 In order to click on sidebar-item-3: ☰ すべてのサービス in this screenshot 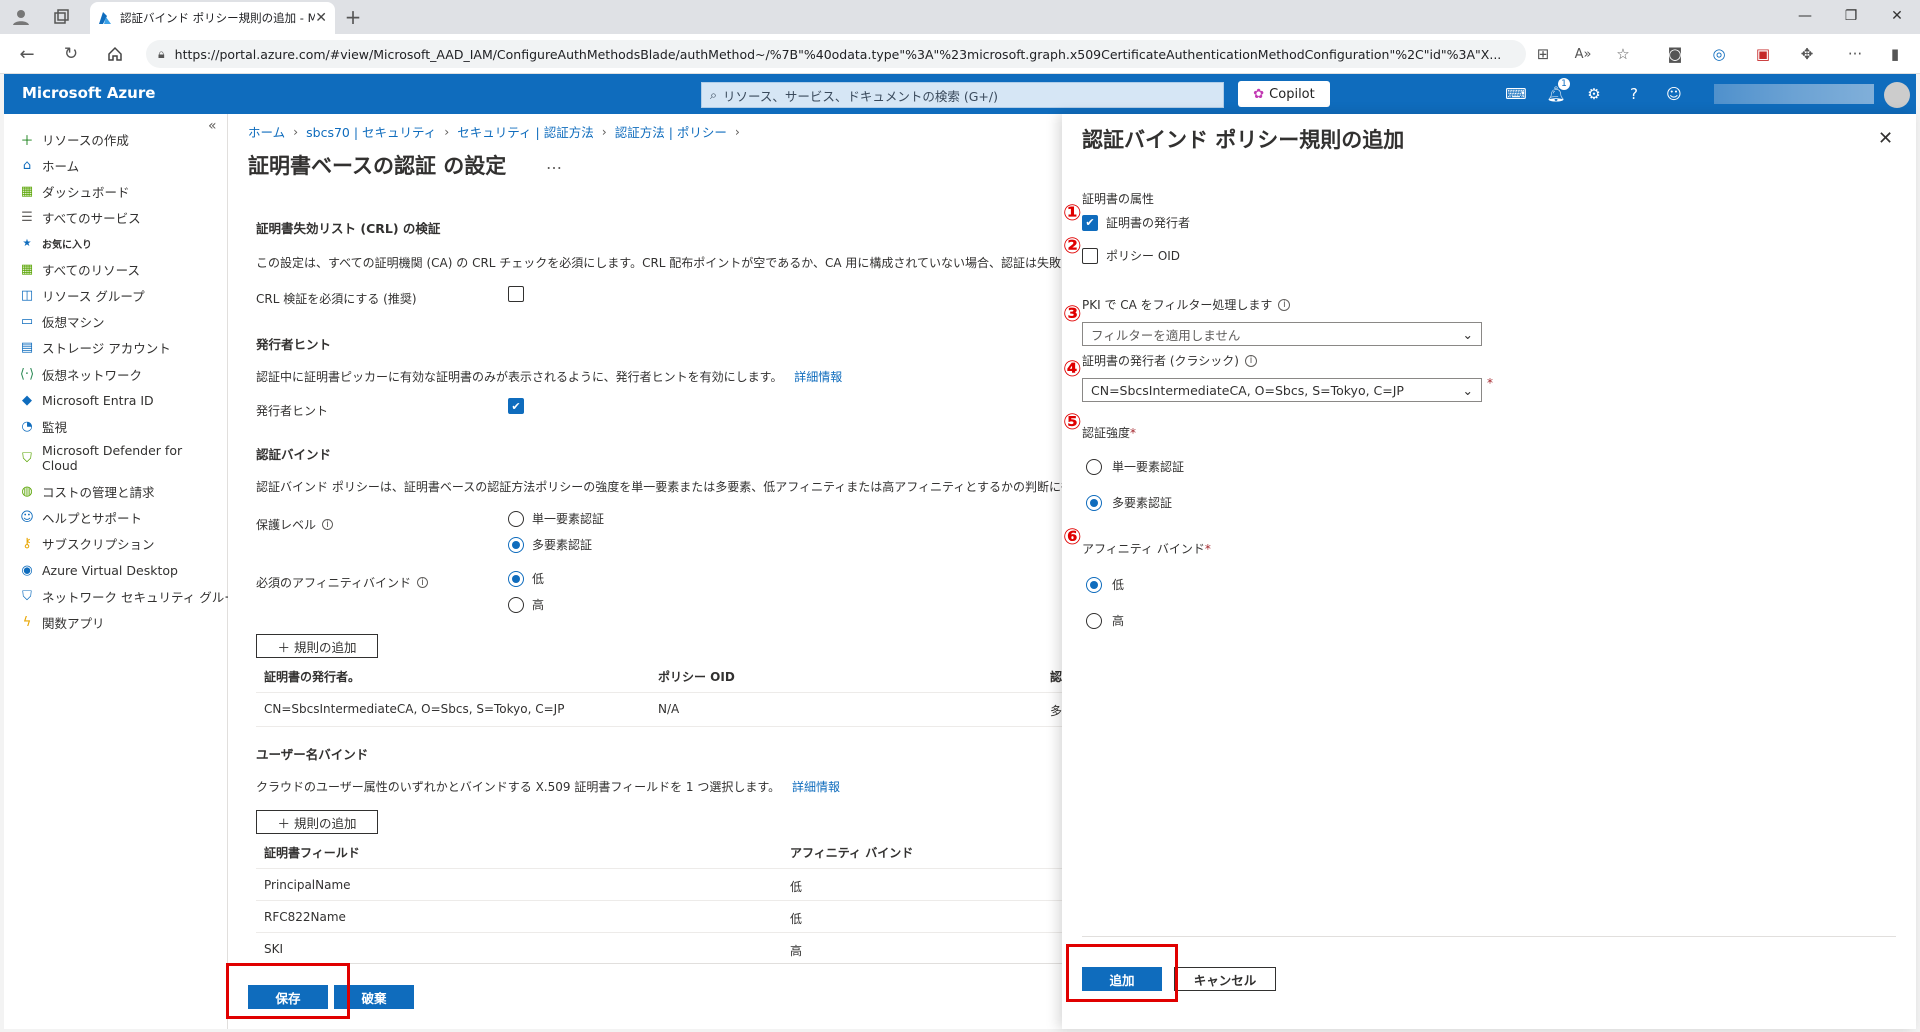, I will do `click(79, 217)`.